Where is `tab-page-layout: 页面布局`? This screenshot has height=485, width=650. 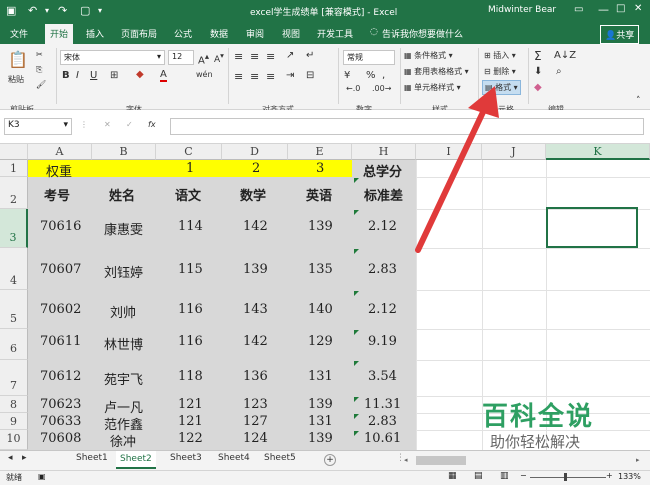
tab-page-layout: 页面布局 is located at coordinates (139, 33).